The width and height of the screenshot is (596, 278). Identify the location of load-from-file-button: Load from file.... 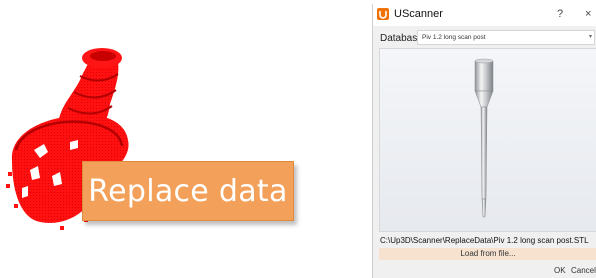
(487, 254).